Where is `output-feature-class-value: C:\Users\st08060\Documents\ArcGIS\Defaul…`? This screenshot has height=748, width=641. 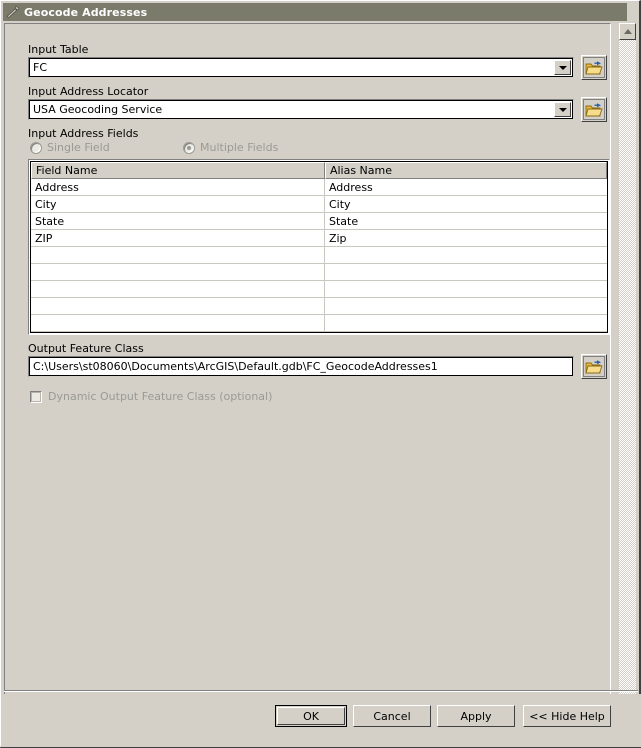
output-feature-class-value: C:\Users\st08060\Documents\ArcGIS\Defaul… is located at coordinates (235, 366).